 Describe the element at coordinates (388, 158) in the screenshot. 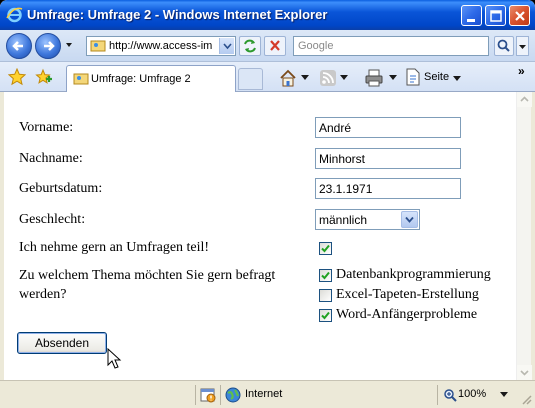

I see `last-name-field: Minhorst` at that location.